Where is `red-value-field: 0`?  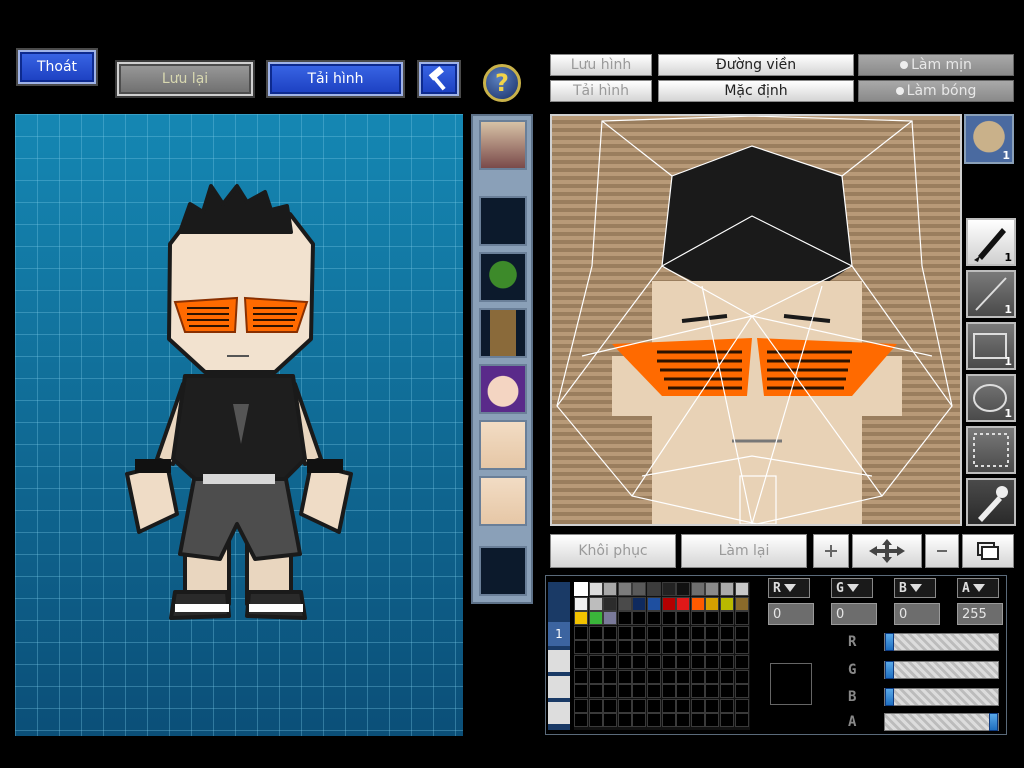 red-value-field: 0 is located at coordinates (791, 614).